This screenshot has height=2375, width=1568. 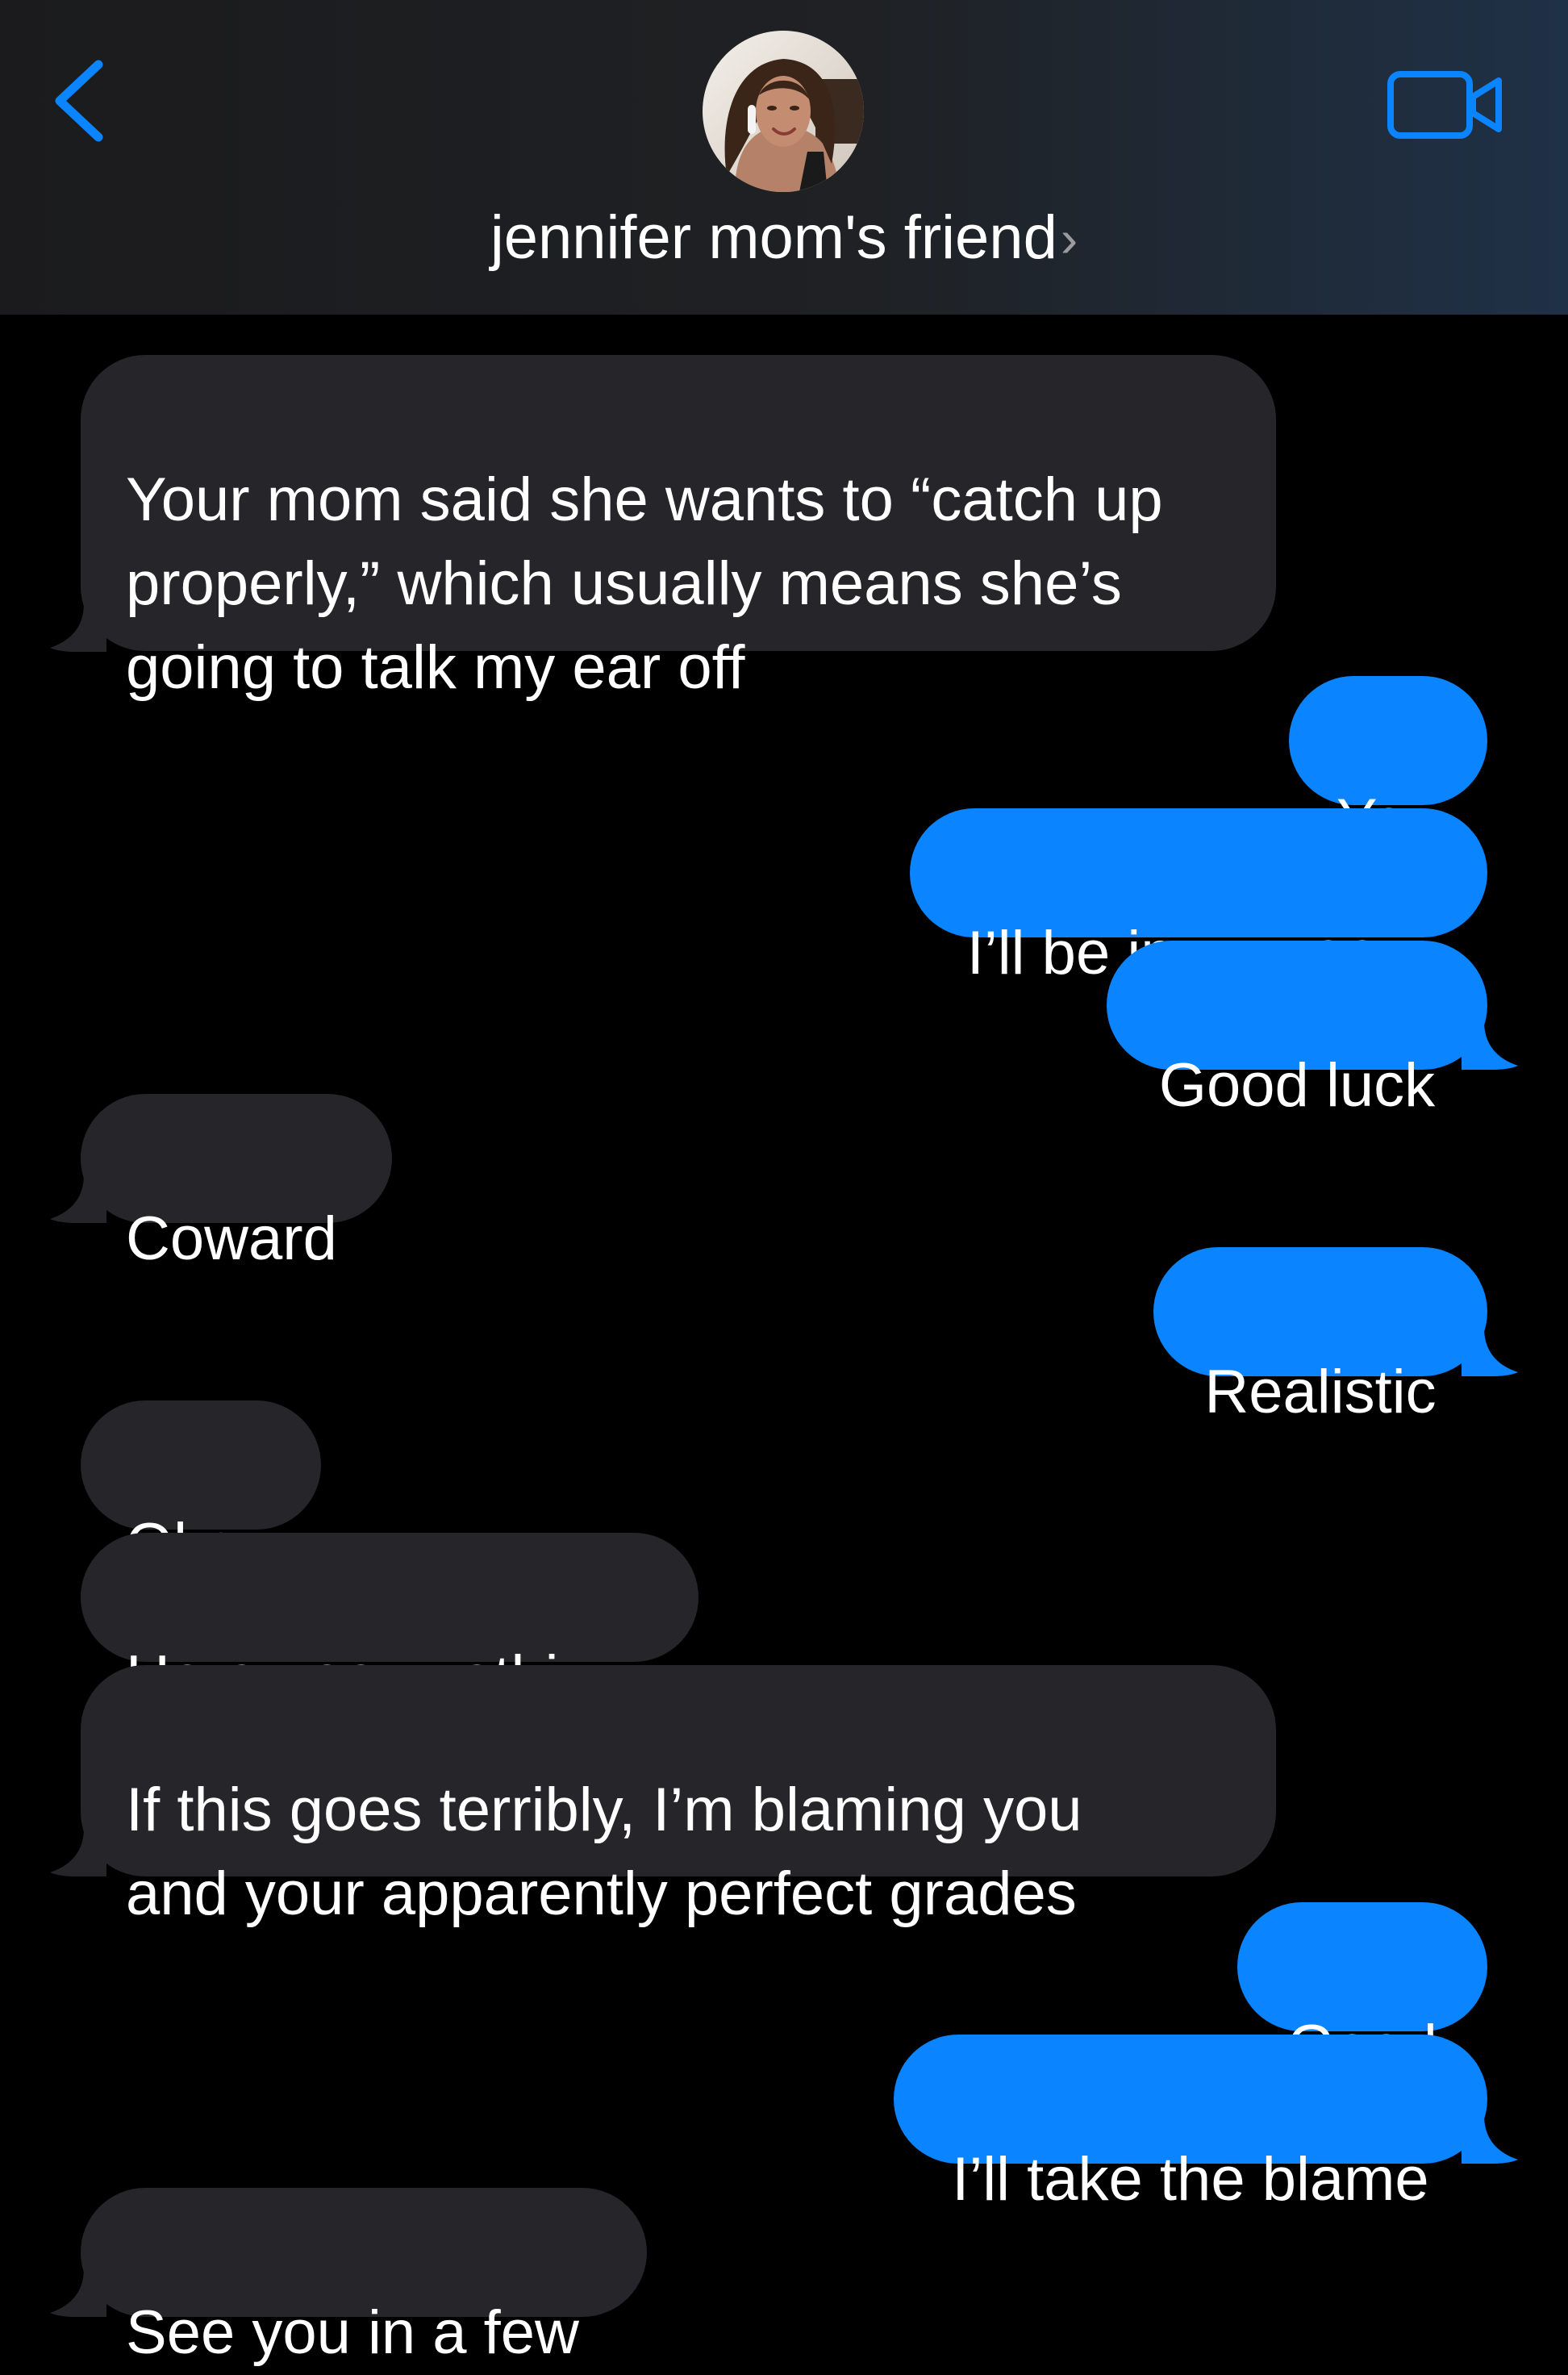 I want to click on avatar-photo, so click(x=783, y=112).